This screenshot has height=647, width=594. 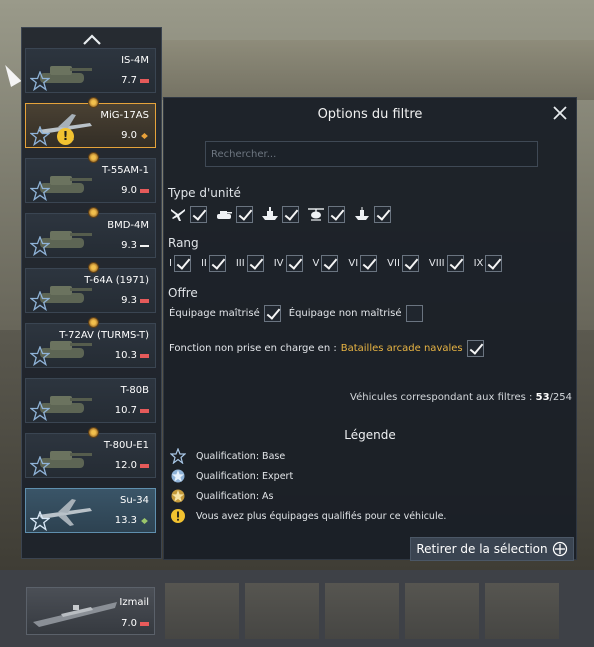 I want to click on unsupported-mode: Batailles arcade navales, so click(x=401, y=348).